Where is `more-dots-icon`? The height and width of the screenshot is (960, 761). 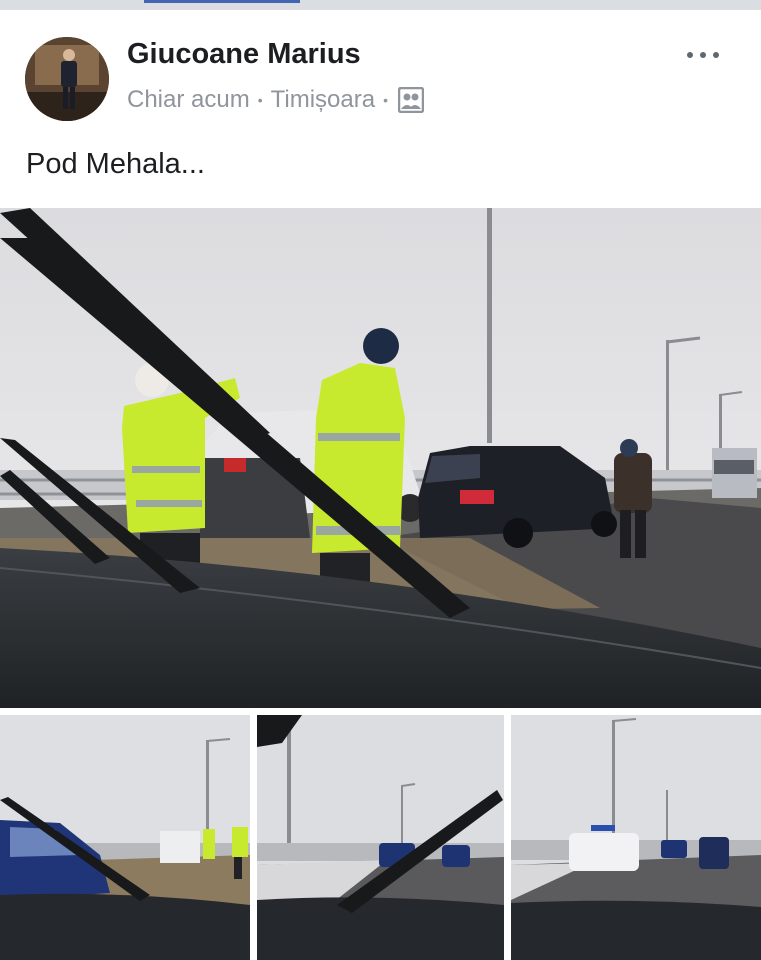 more-dots-icon is located at coordinates (703, 55).